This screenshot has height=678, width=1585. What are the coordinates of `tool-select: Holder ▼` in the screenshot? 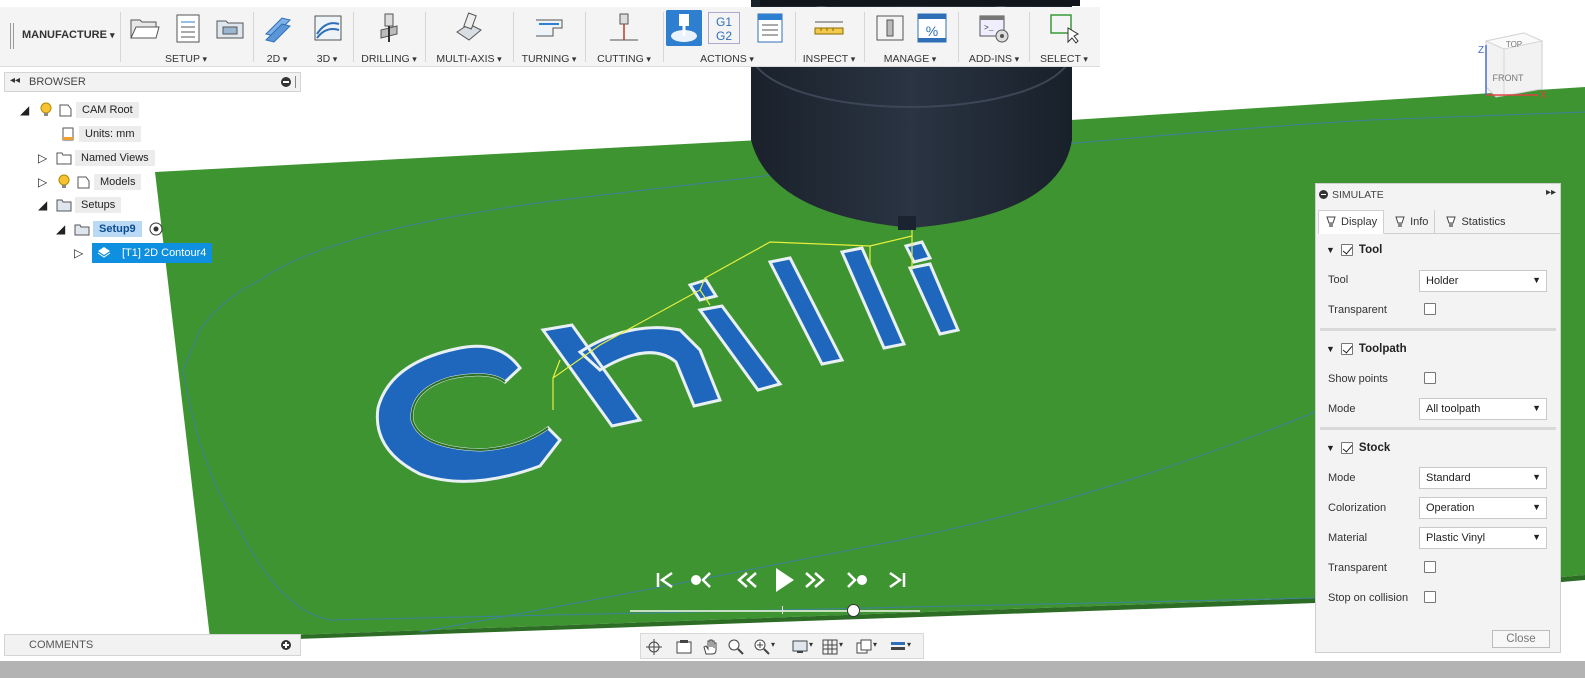 It's located at (1483, 281).